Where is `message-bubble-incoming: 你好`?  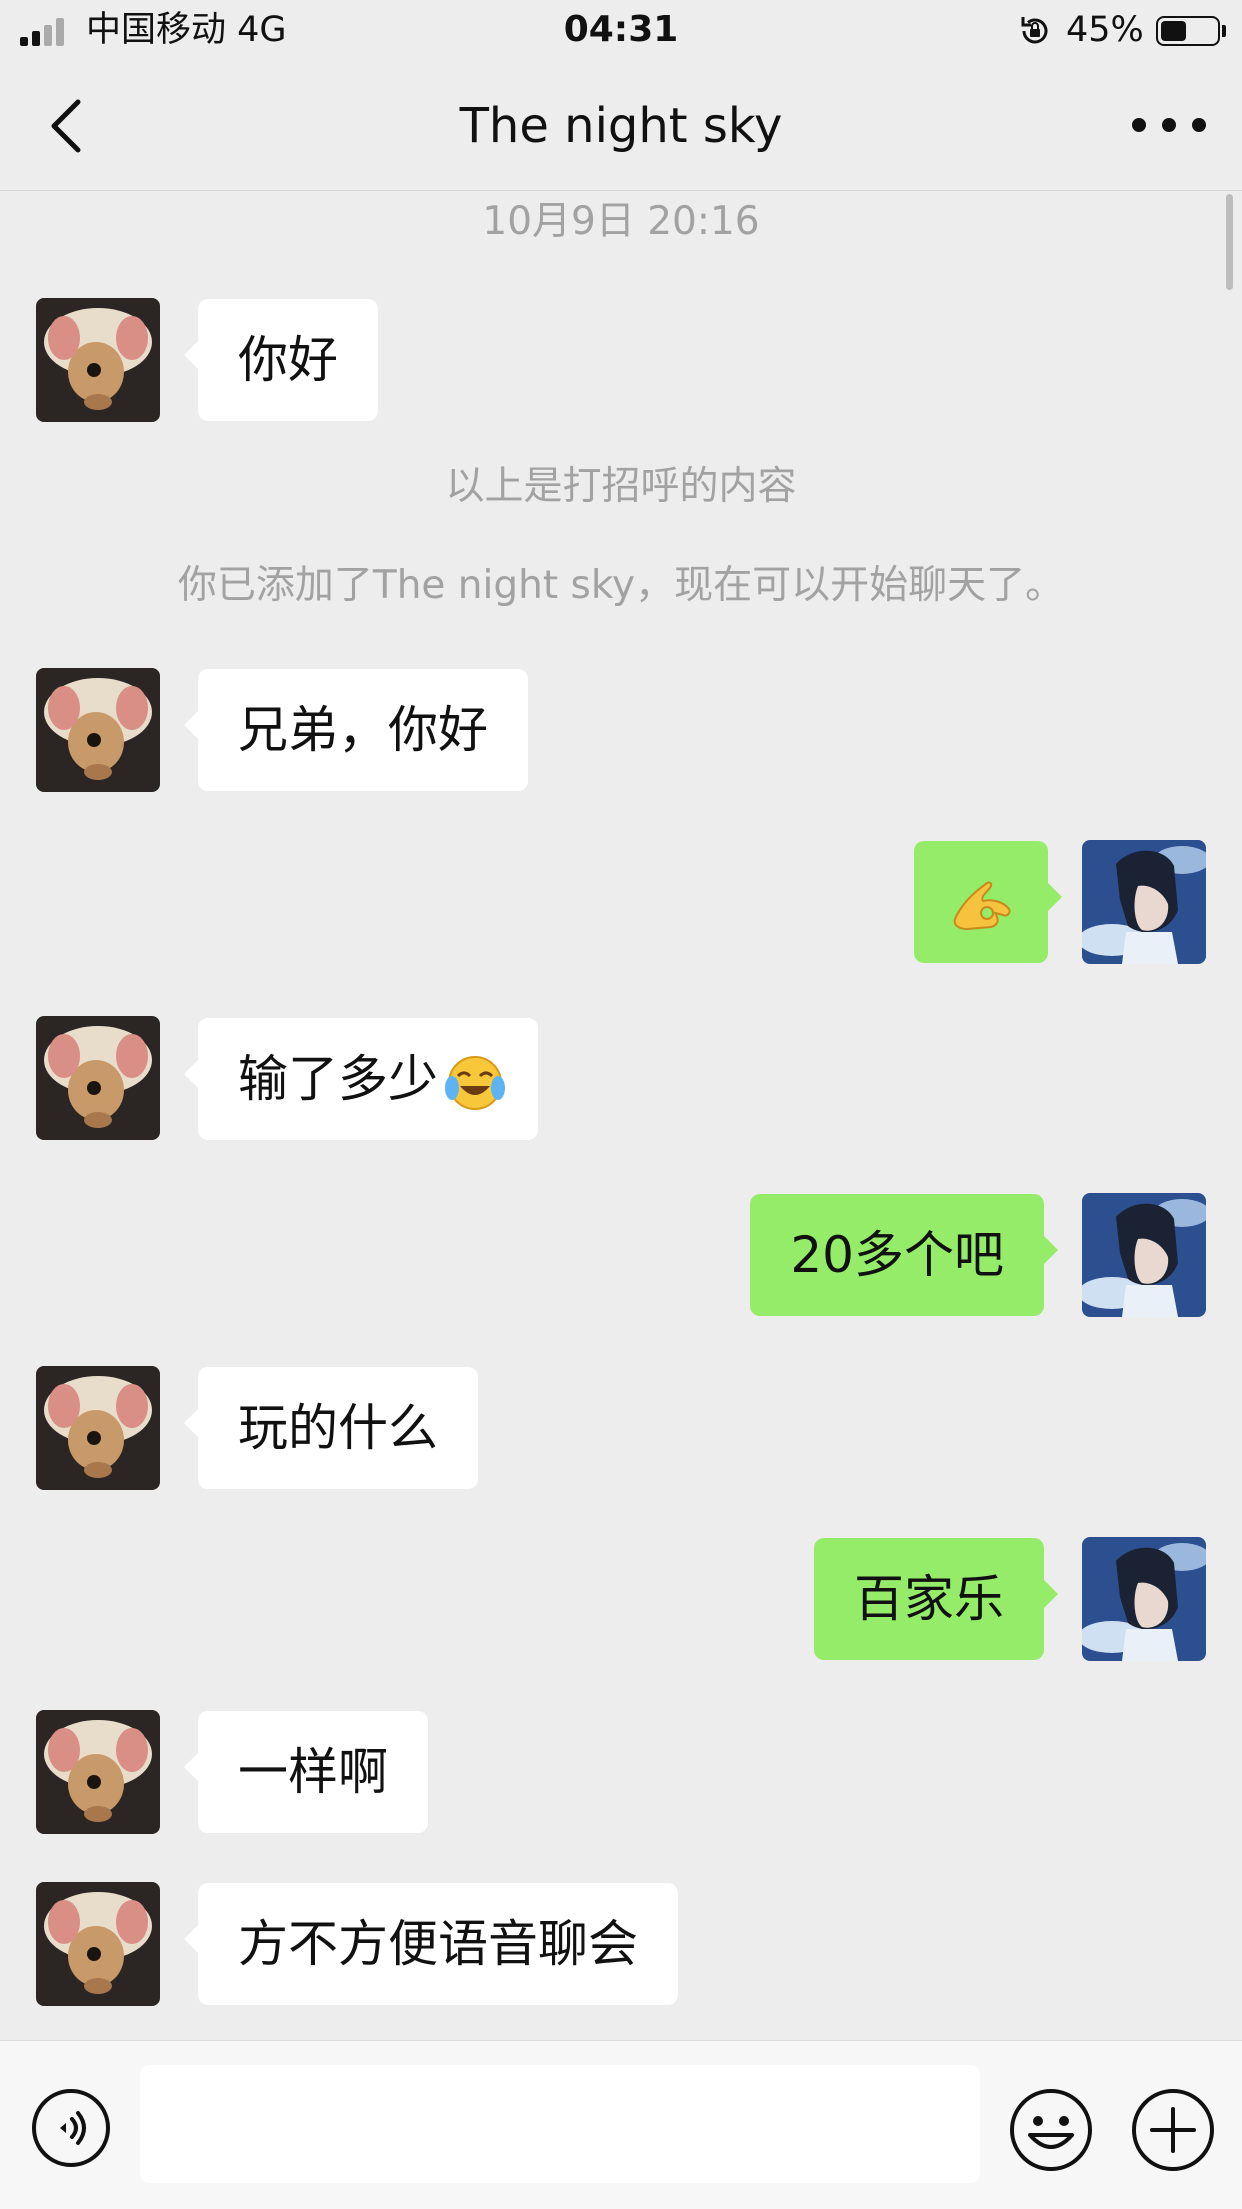
message-bubble-incoming: 你好 is located at coordinates (281, 360).